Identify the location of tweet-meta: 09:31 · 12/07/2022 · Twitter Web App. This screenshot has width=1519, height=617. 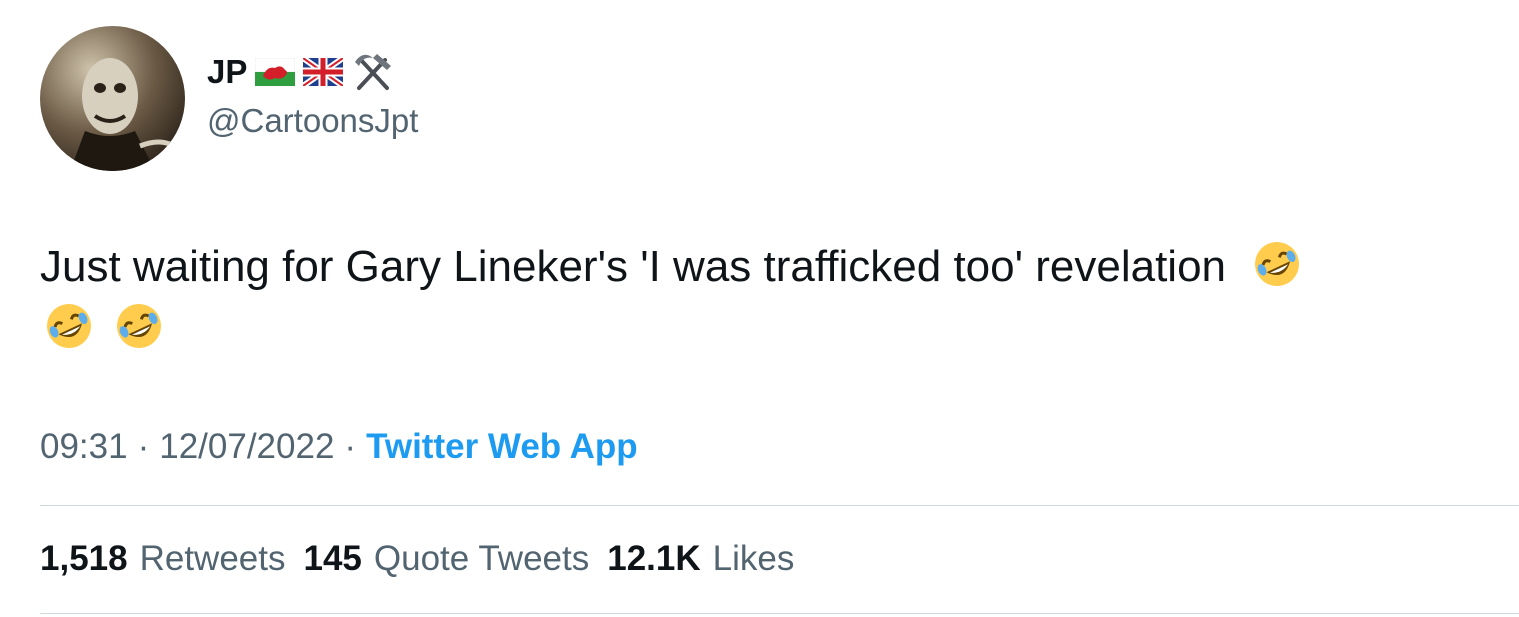
(339, 447).